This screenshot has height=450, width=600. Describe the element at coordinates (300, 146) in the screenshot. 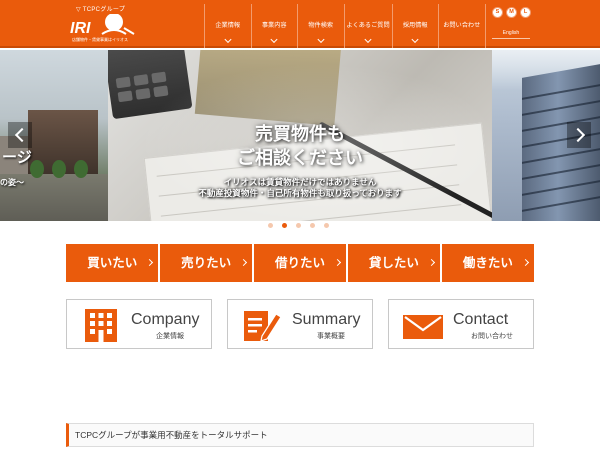

I see `hero-title: 売買物件も ご相談ください` at that location.